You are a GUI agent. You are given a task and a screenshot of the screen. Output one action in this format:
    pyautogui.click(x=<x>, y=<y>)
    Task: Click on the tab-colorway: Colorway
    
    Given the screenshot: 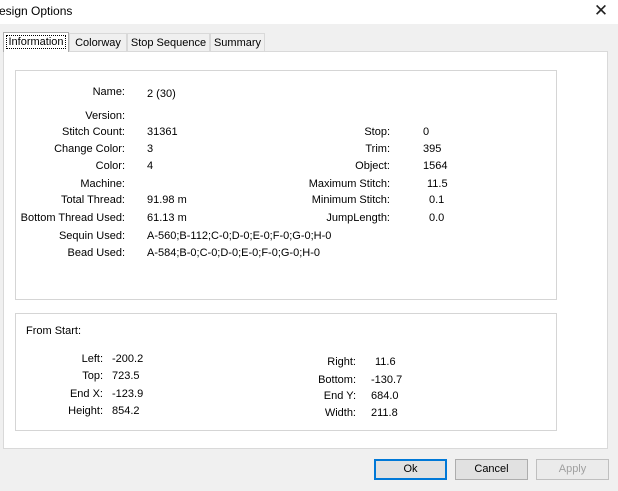 What is the action you would take?
    pyautogui.click(x=98, y=42)
    